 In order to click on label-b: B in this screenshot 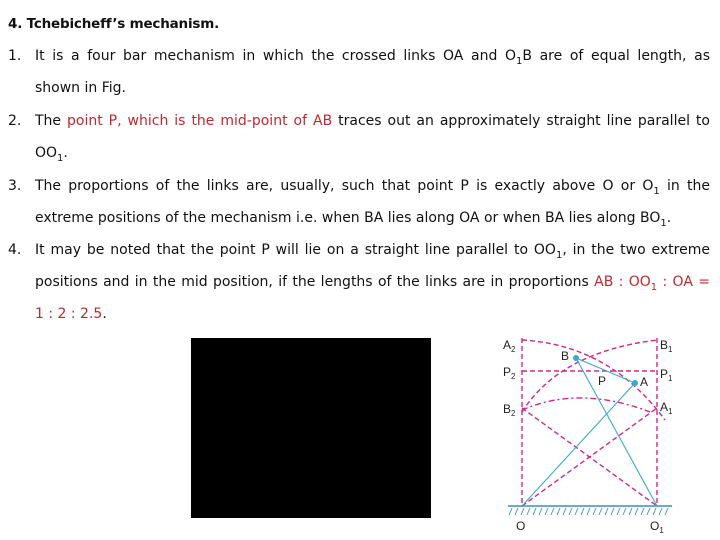, I will do `click(565, 356)`.